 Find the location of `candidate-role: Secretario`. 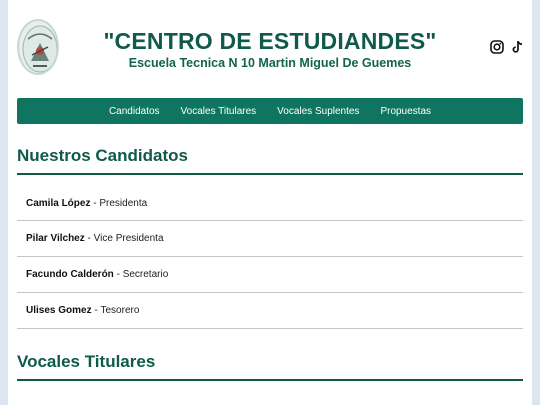

candidate-role: Secretario is located at coordinates (145, 274).